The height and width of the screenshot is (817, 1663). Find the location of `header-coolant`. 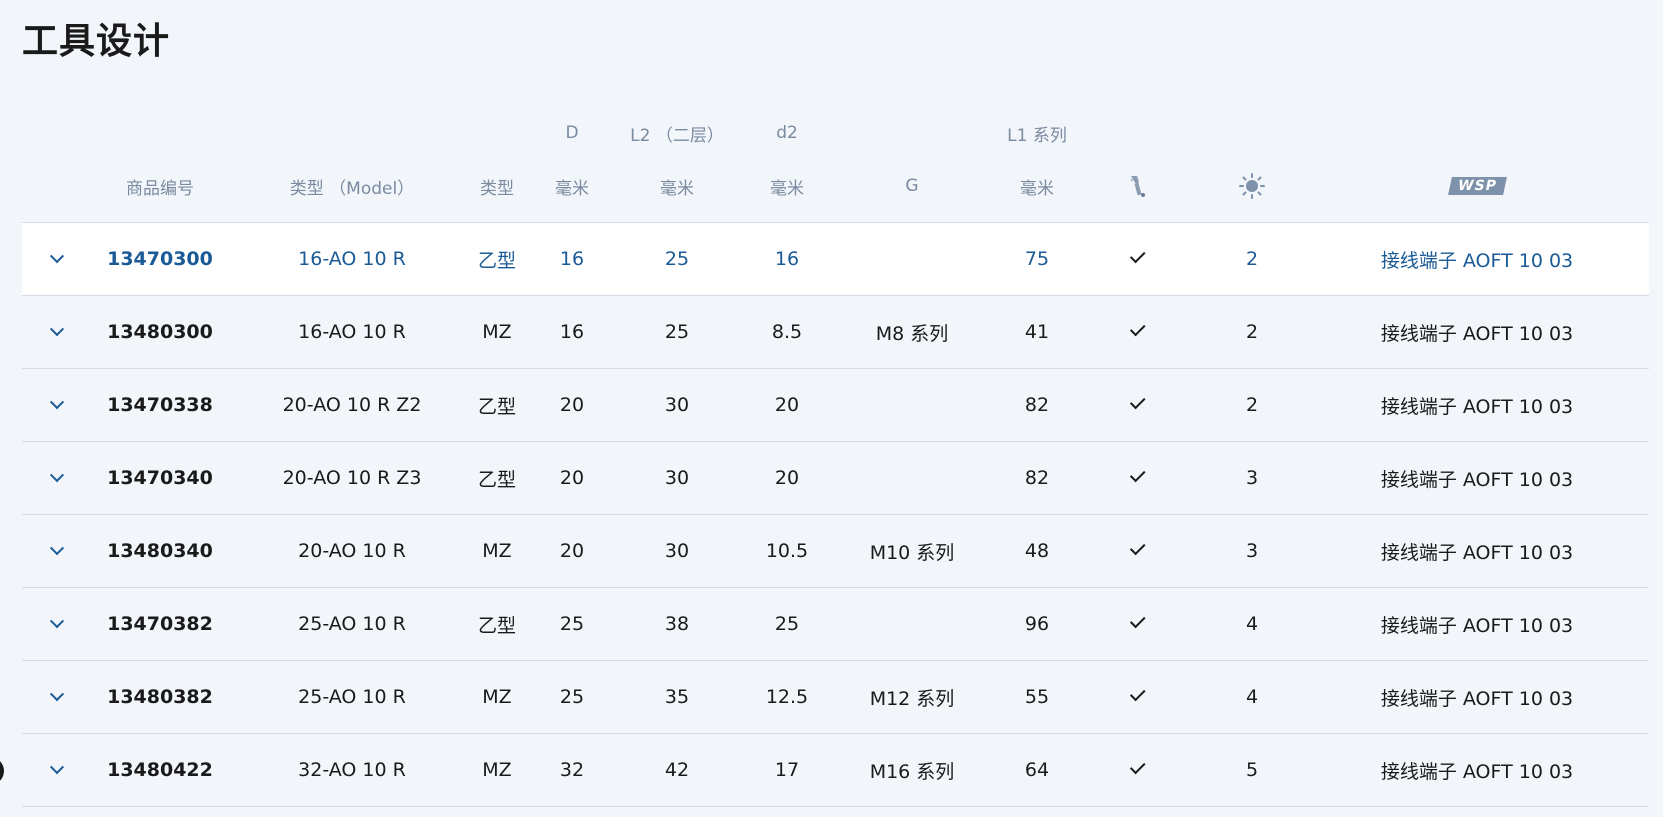

header-coolant is located at coordinates (1137, 186).